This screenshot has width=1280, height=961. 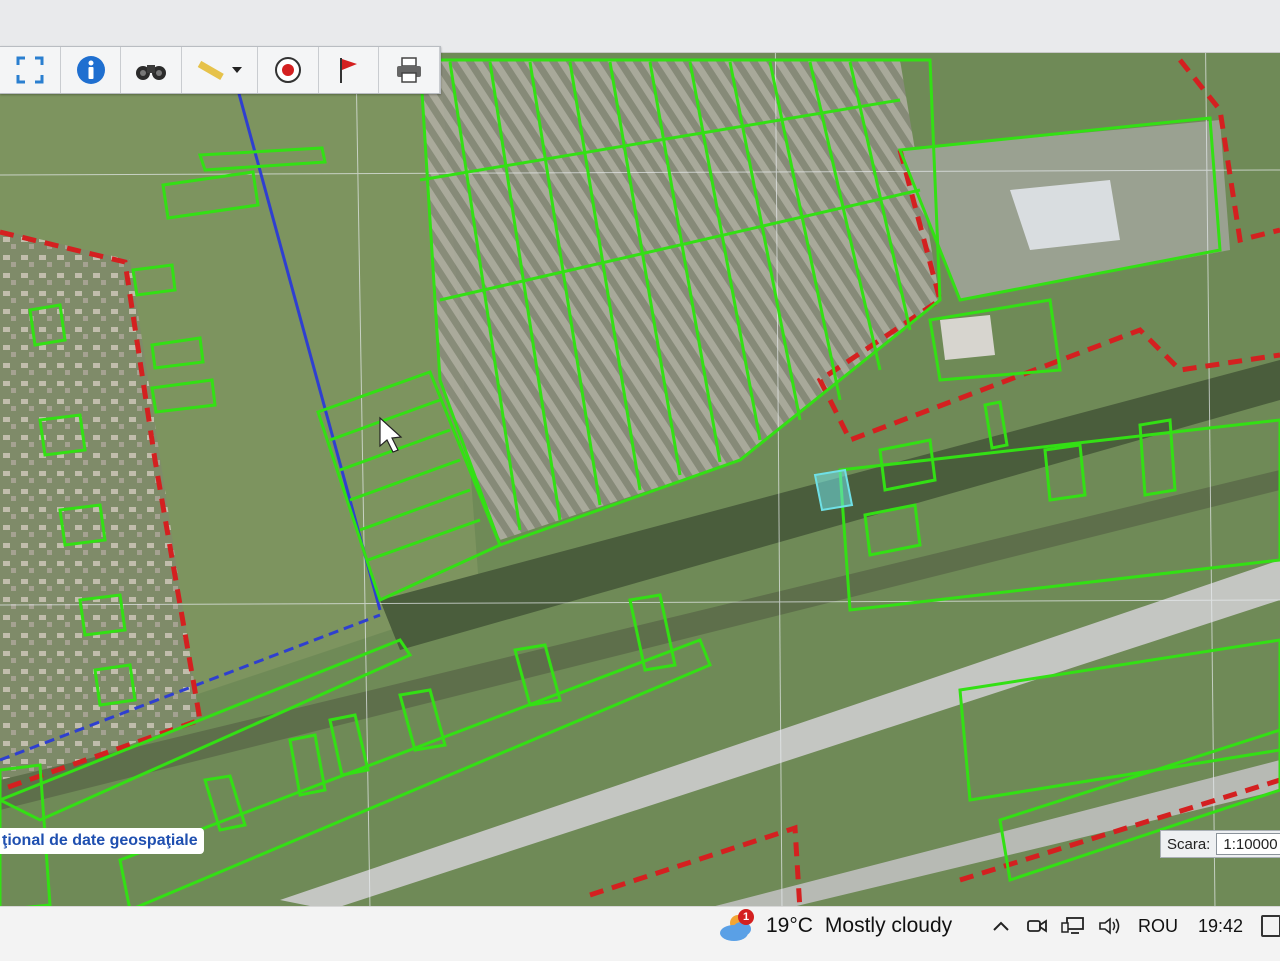 I want to click on chevron-up-icon, so click(x=1001, y=926).